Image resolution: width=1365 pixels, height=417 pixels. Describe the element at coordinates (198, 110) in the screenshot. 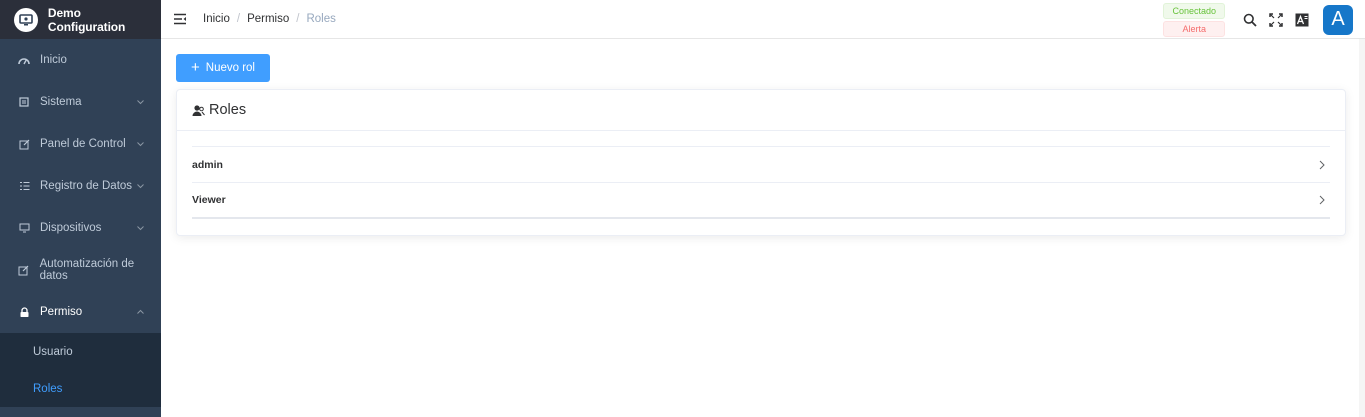

I see `user-group-icon` at that location.